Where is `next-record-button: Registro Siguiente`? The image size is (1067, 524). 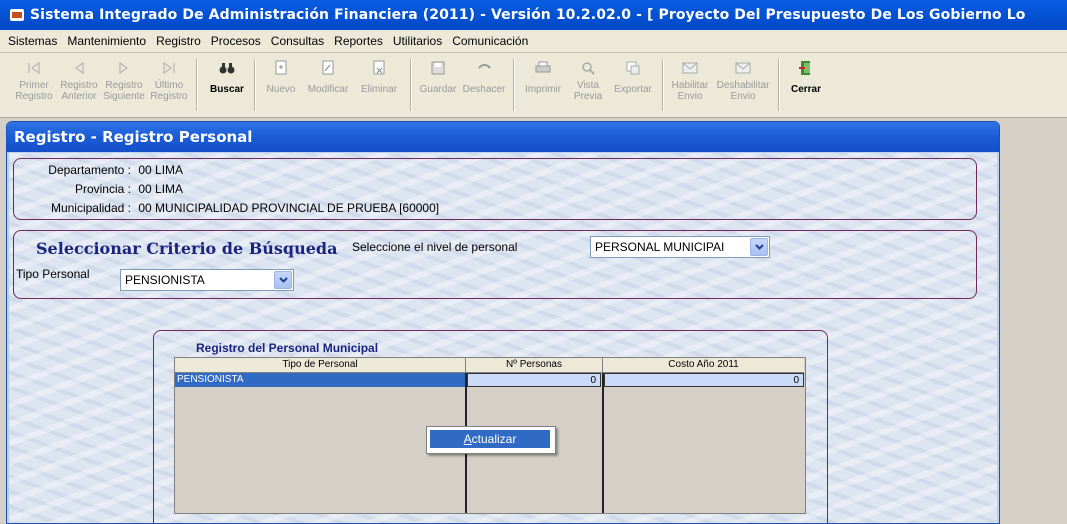 next-record-button: Registro Siguiente is located at coordinates (124, 85).